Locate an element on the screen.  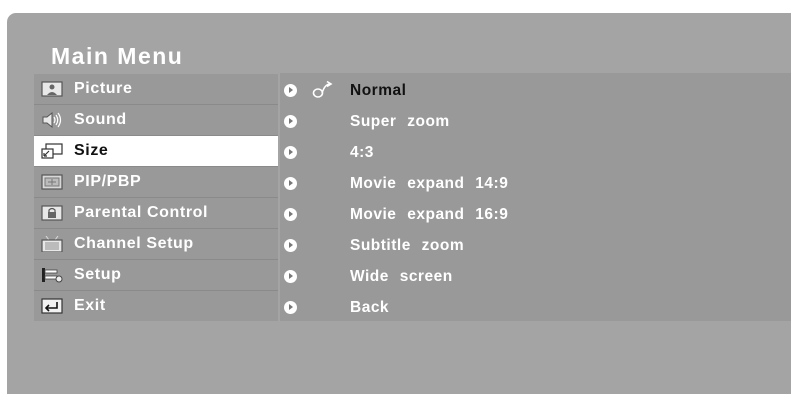
menu-item-size: Size is located at coordinates (156, 151).